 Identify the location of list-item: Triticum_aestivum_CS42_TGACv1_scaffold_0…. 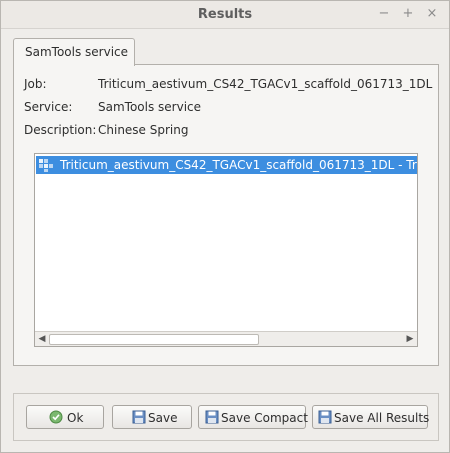
(226, 165).